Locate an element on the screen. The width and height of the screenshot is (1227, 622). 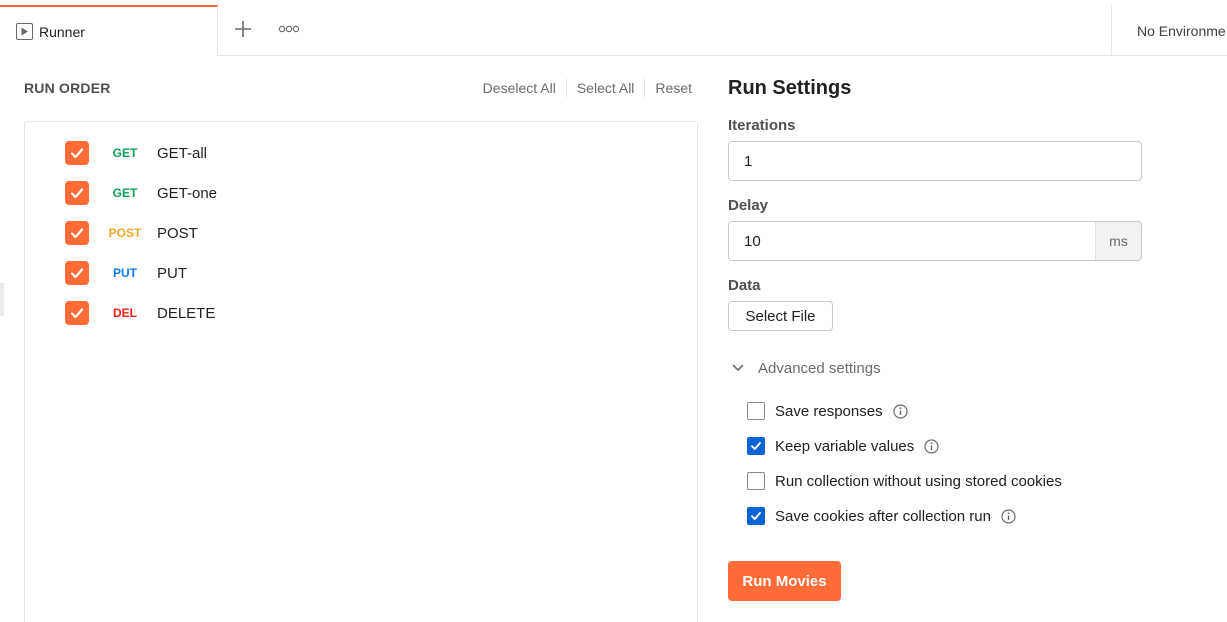
option-label: Save responses is located at coordinates (829, 411).